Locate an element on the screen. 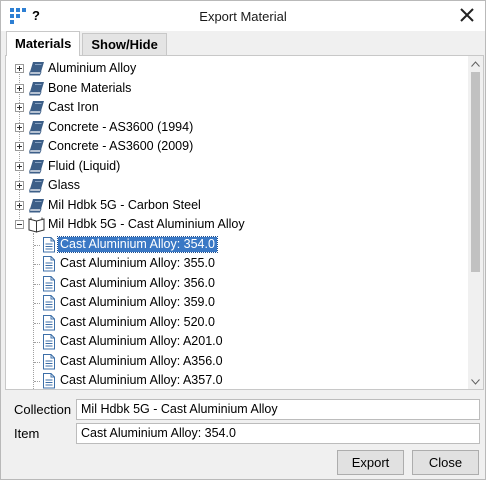 This screenshot has height=480, width=486. tree-item-row: Cast Aluminium Alloy: 354.0 is located at coordinates (237, 245).